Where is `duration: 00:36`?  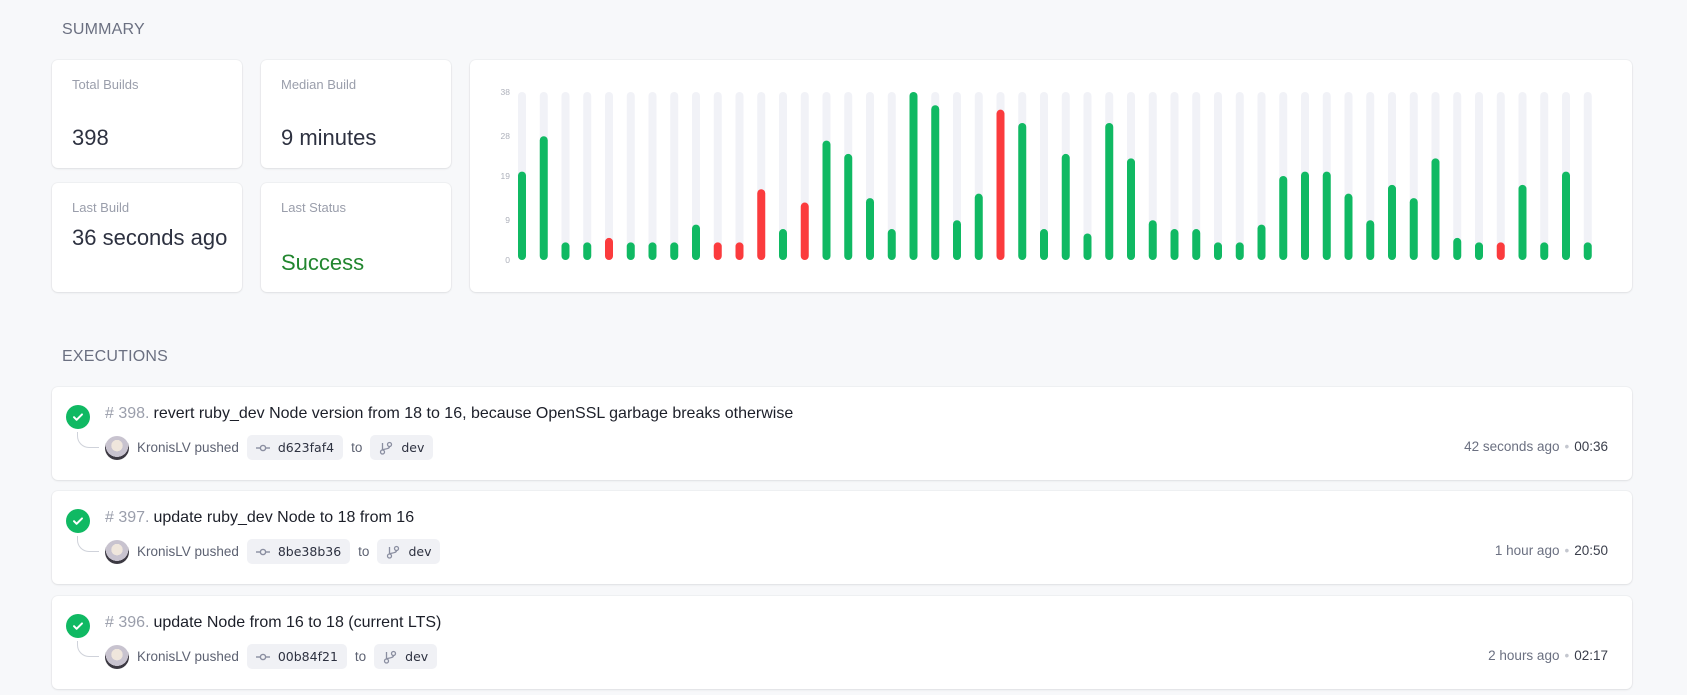
duration: 00:36 is located at coordinates (1591, 446).